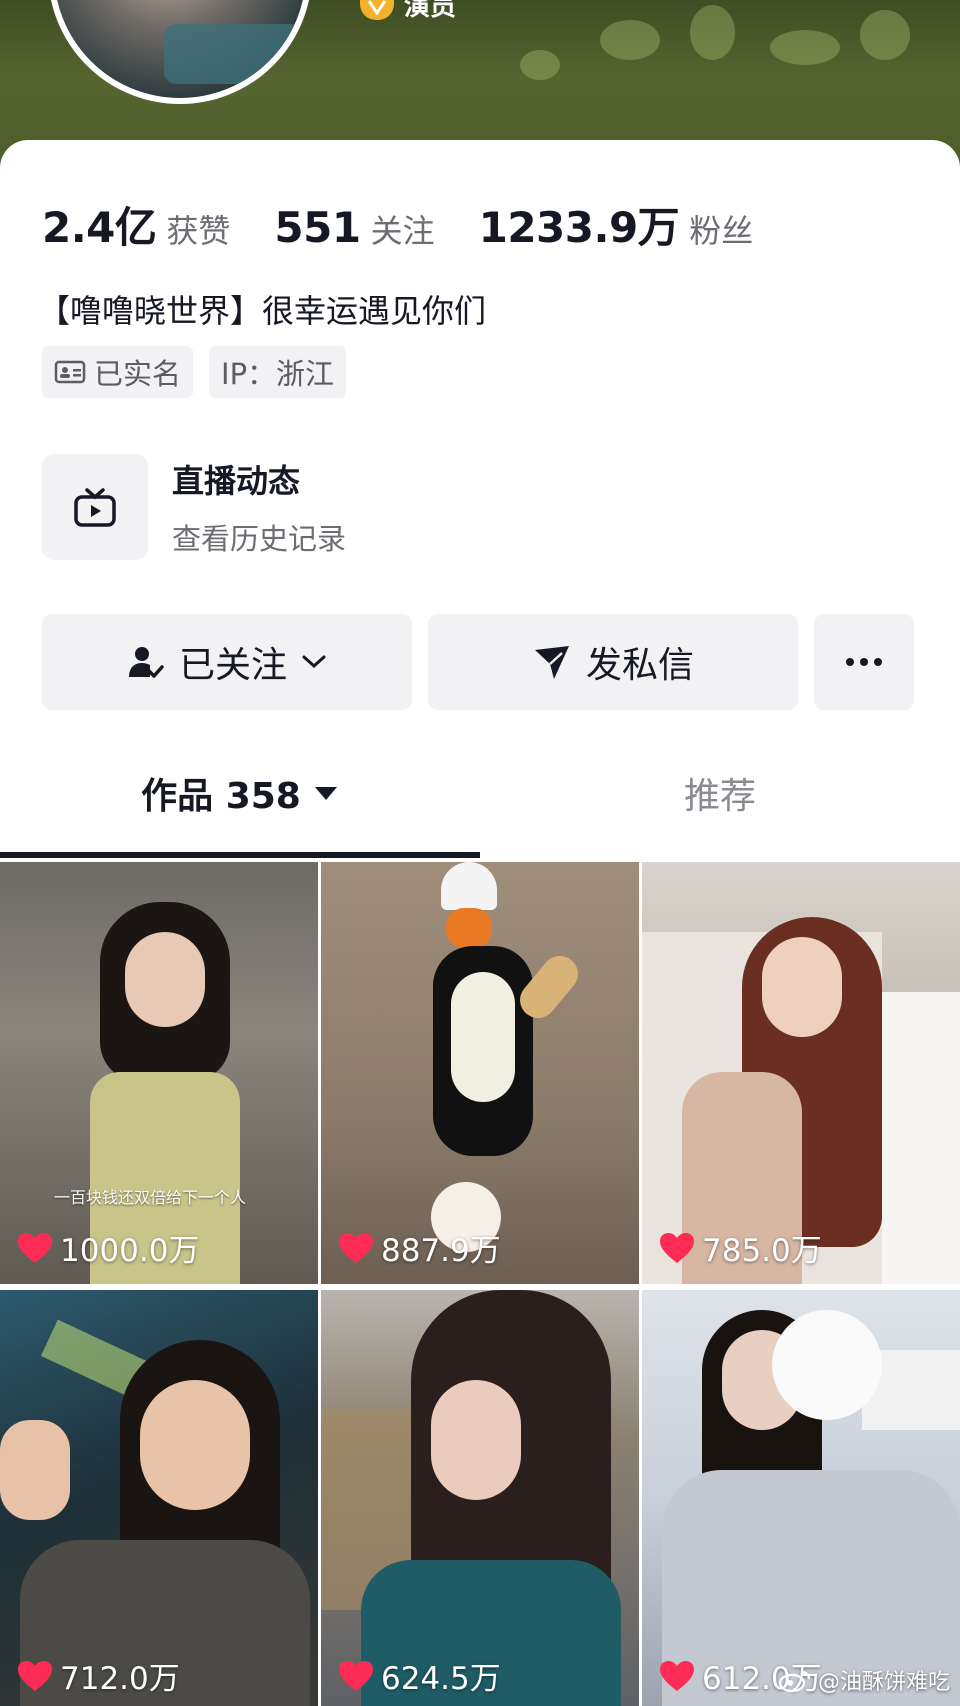 The width and height of the screenshot is (960, 1706). What do you see at coordinates (883, 1682) in the screenshot?
I see `watermark-text: @油酥饼难吃` at bounding box center [883, 1682].